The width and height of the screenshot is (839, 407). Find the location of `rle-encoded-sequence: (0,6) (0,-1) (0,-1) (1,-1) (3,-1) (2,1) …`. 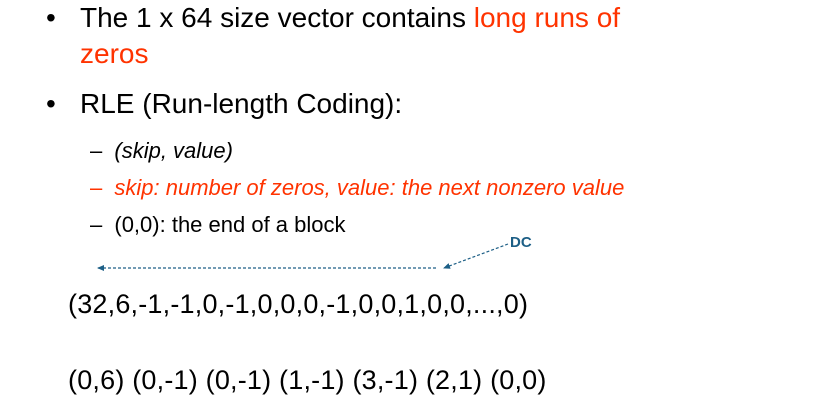

rle-encoded-sequence: (0,6) (0,-1) (0,-1) (1,-1) (3,-1) (2,1) … is located at coordinates (307, 380).